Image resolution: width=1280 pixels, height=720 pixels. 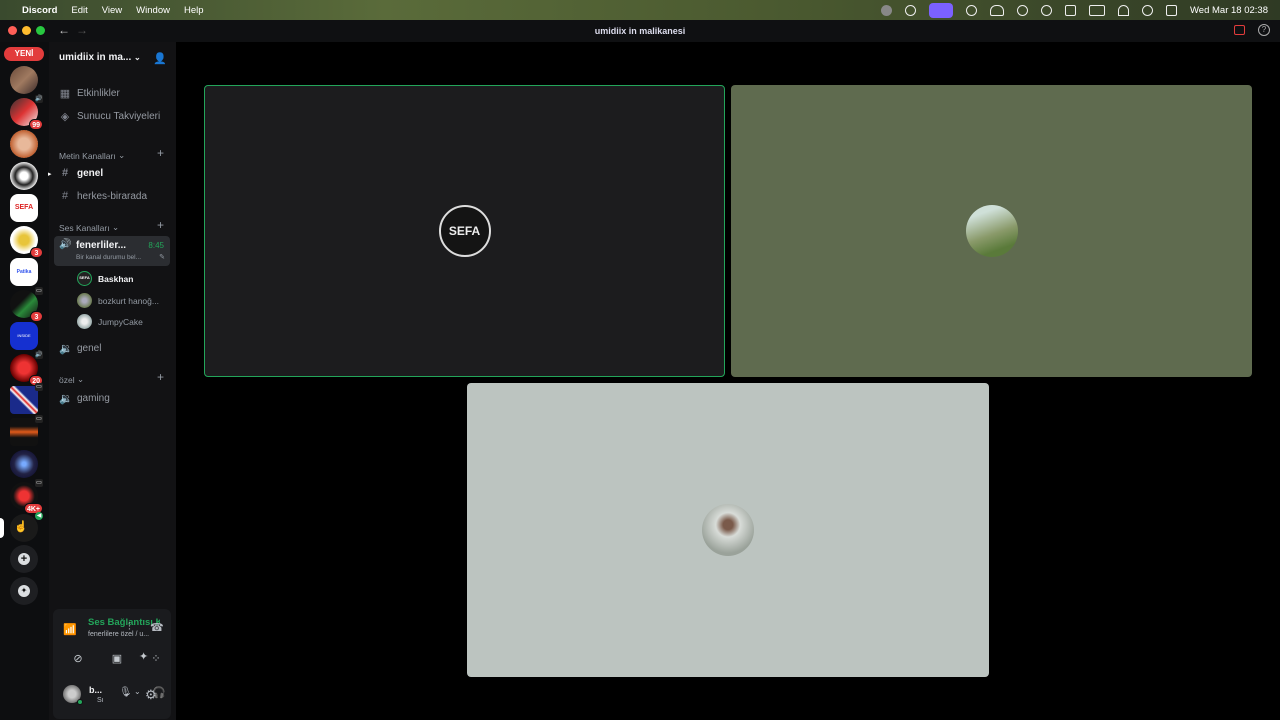 I want to click on category-text-channels: Metin Kanalları ⌄, so click(x=92, y=155).